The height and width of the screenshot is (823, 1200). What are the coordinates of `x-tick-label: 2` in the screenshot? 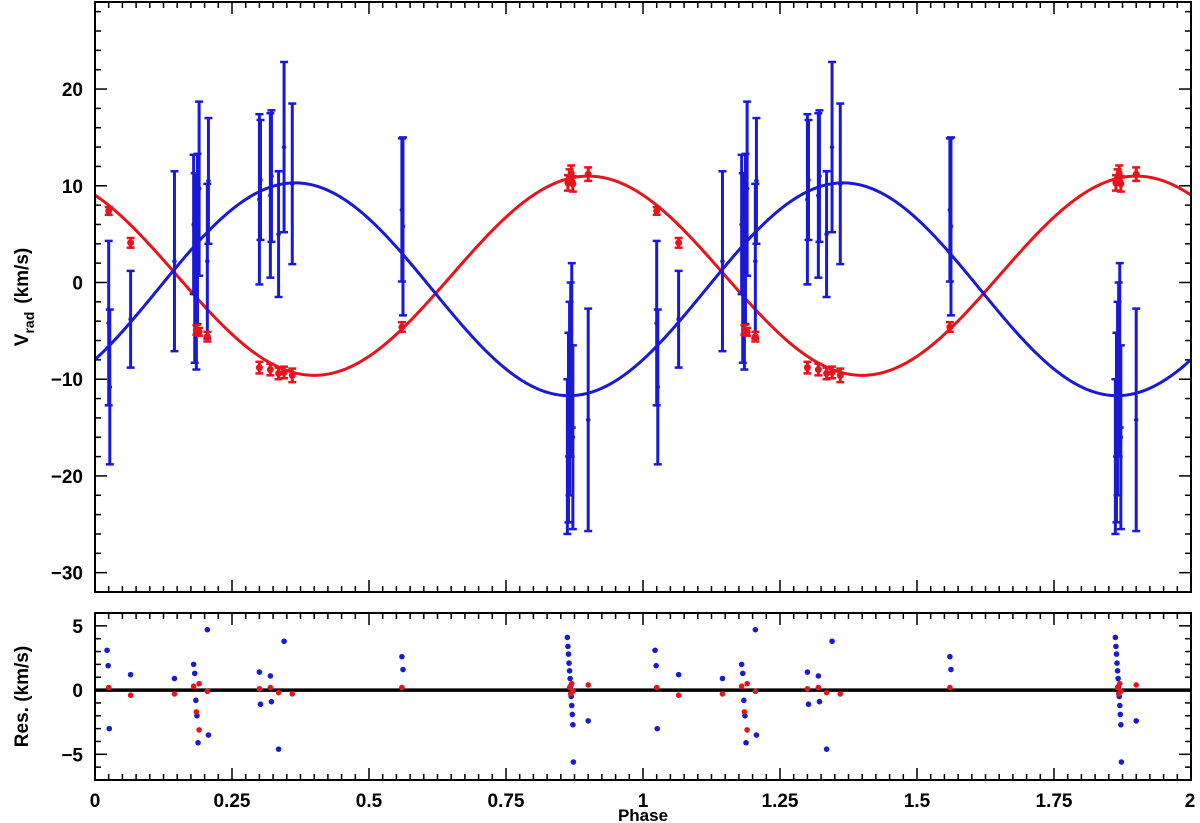 It's located at (1190, 801).